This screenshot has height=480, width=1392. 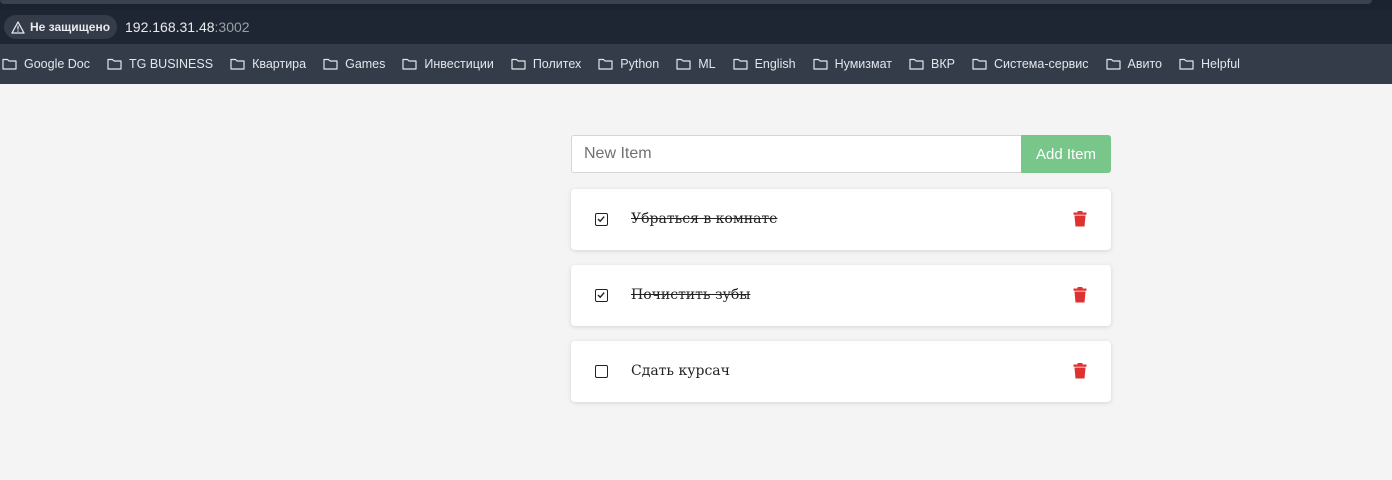 I want to click on bookmark-folder: ВКР, so click(x=932, y=64).